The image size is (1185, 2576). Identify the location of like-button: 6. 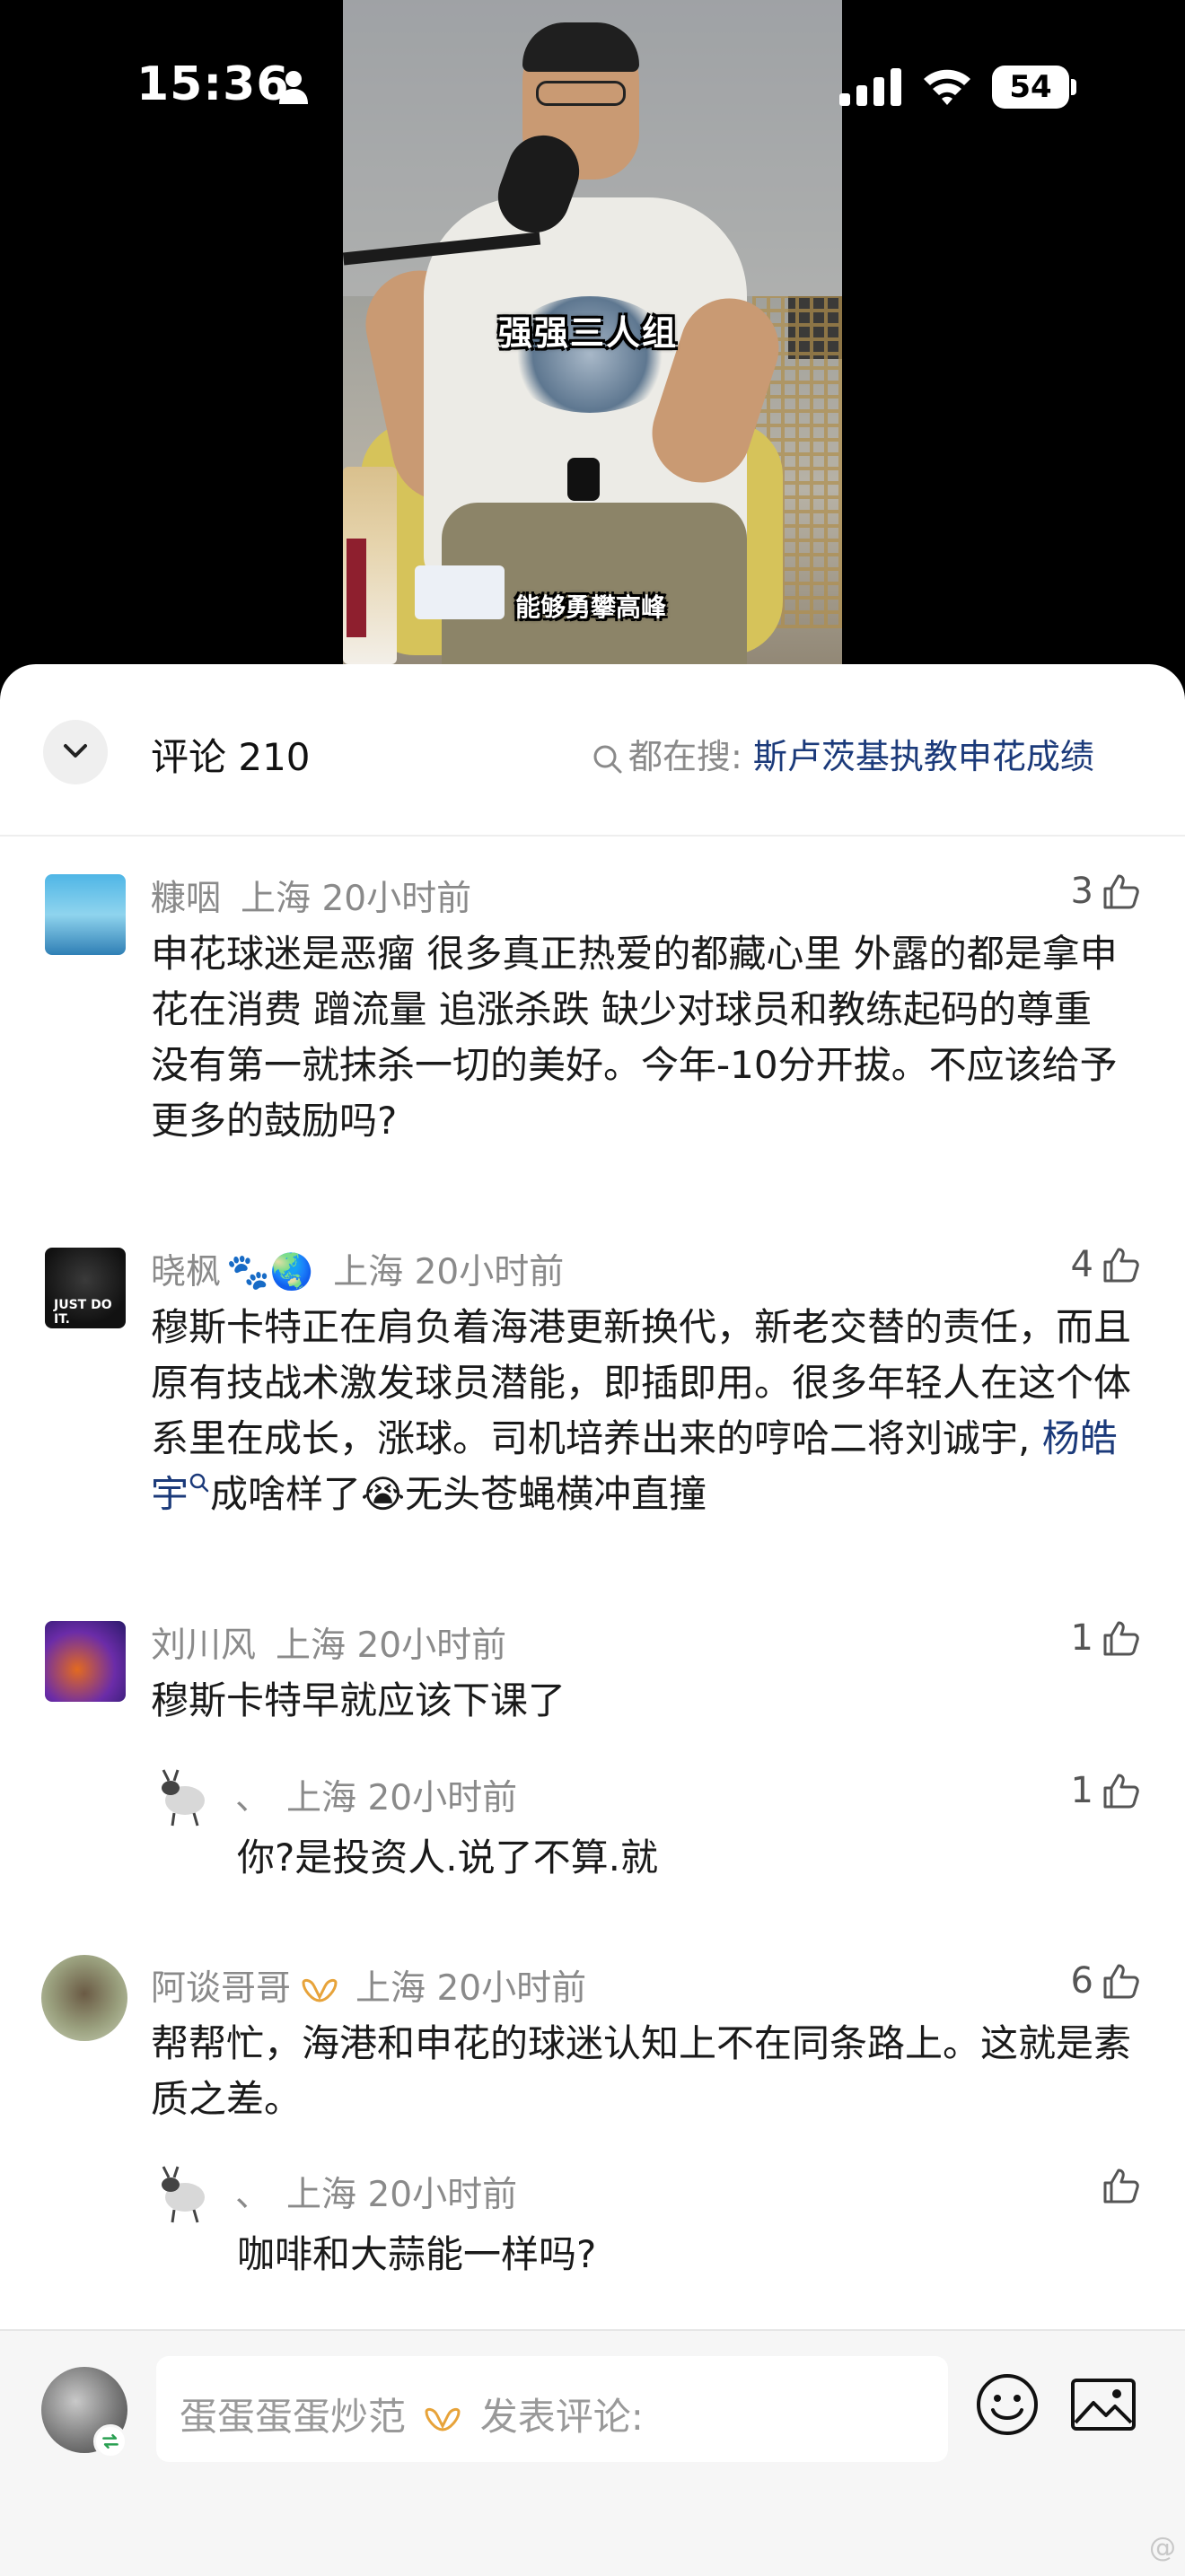
(1105, 1981).